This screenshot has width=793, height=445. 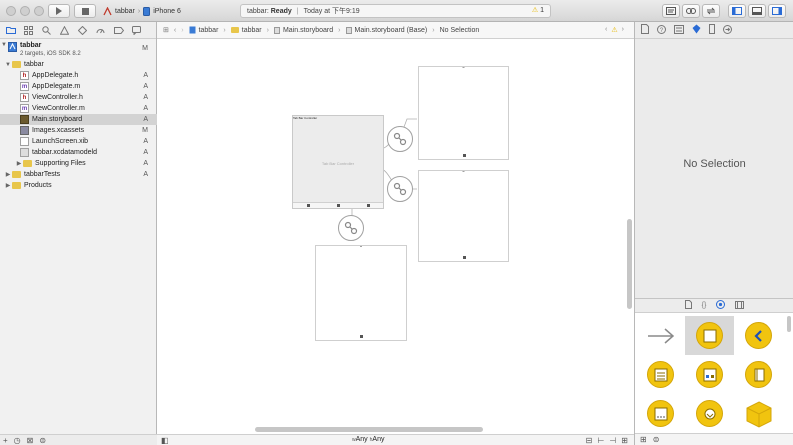 I want to click on media-library-tab, so click(x=740, y=305).